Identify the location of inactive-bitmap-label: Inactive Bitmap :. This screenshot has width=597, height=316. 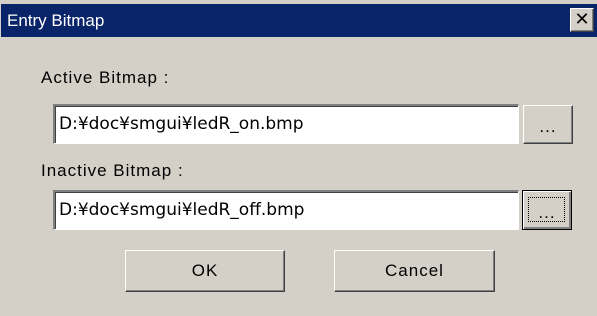
(112, 170).